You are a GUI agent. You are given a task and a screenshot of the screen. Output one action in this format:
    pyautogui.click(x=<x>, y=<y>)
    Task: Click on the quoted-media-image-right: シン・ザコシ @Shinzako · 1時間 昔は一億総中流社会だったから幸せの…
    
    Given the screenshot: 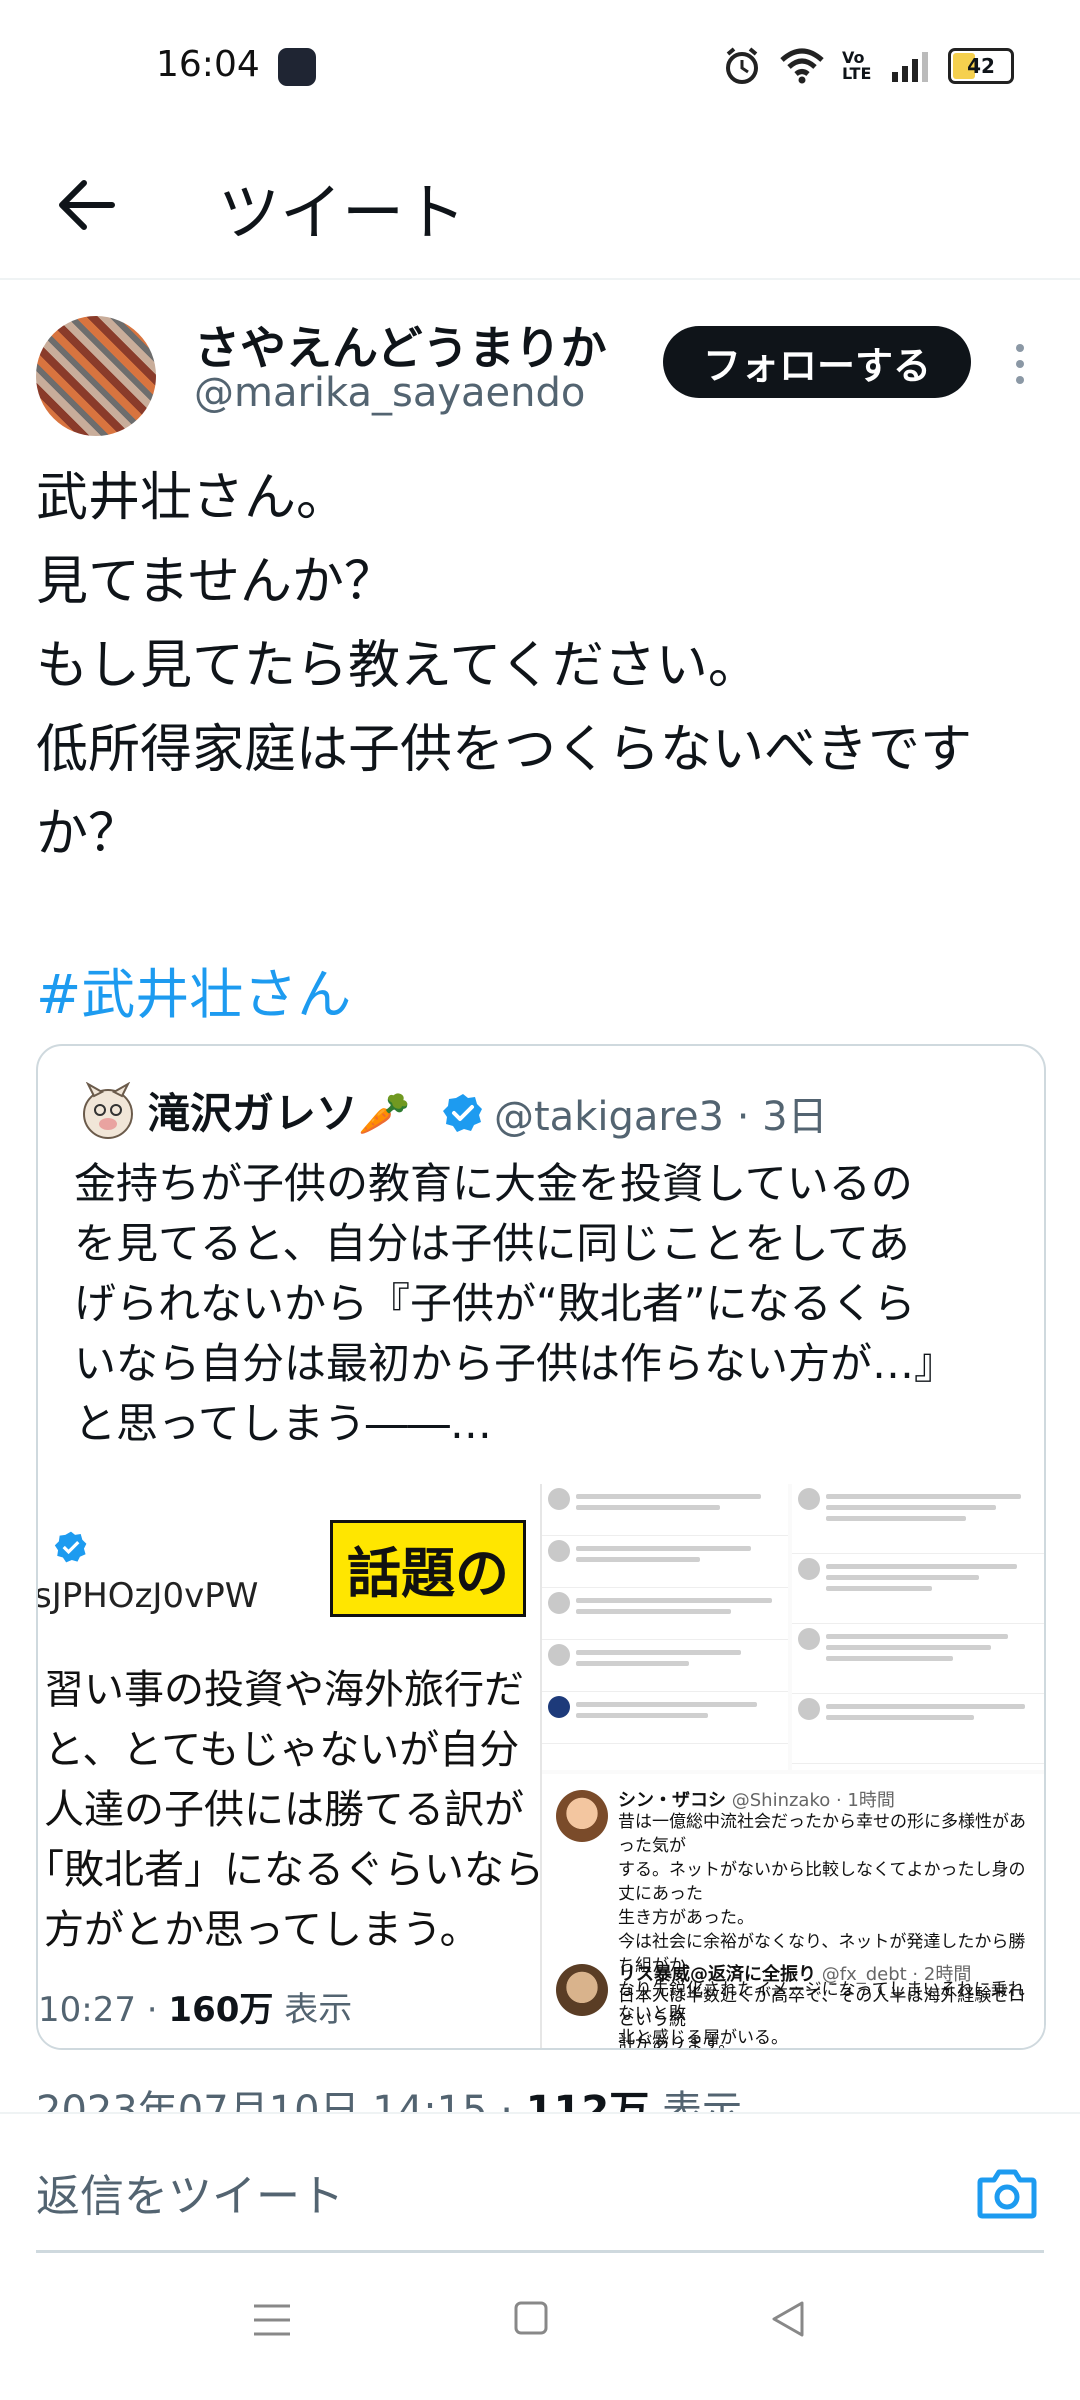 What is the action you would take?
    pyautogui.click(x=793, y=1766)
    